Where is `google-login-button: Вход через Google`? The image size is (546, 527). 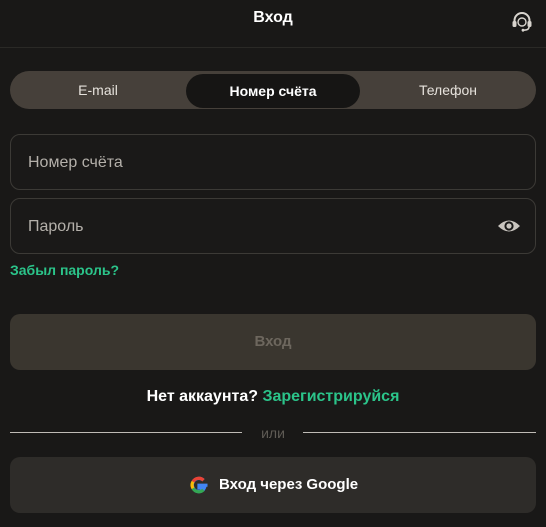
google-login-button: Вход через Google is located at coordinates (273, 485).